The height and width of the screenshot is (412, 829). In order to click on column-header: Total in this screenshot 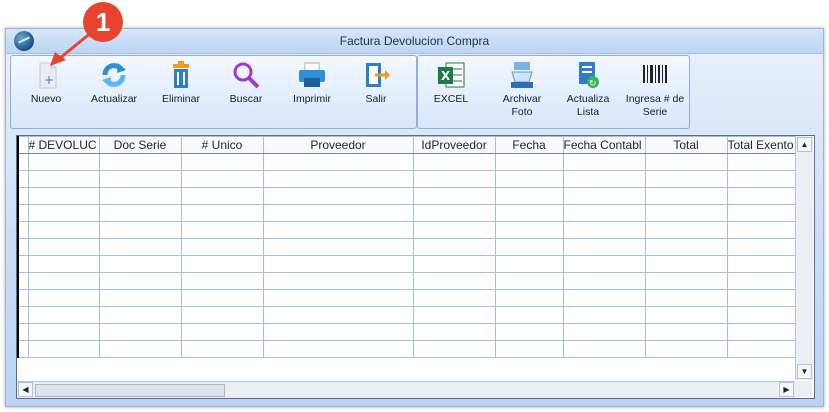, I will do `click(686, 145)`.